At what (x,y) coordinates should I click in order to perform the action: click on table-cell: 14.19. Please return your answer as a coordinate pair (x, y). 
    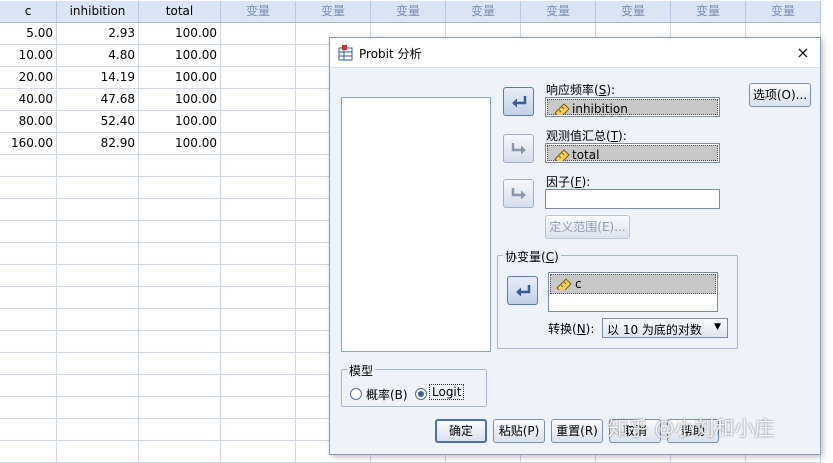
    Looking at the image, I should click on (98, 78).